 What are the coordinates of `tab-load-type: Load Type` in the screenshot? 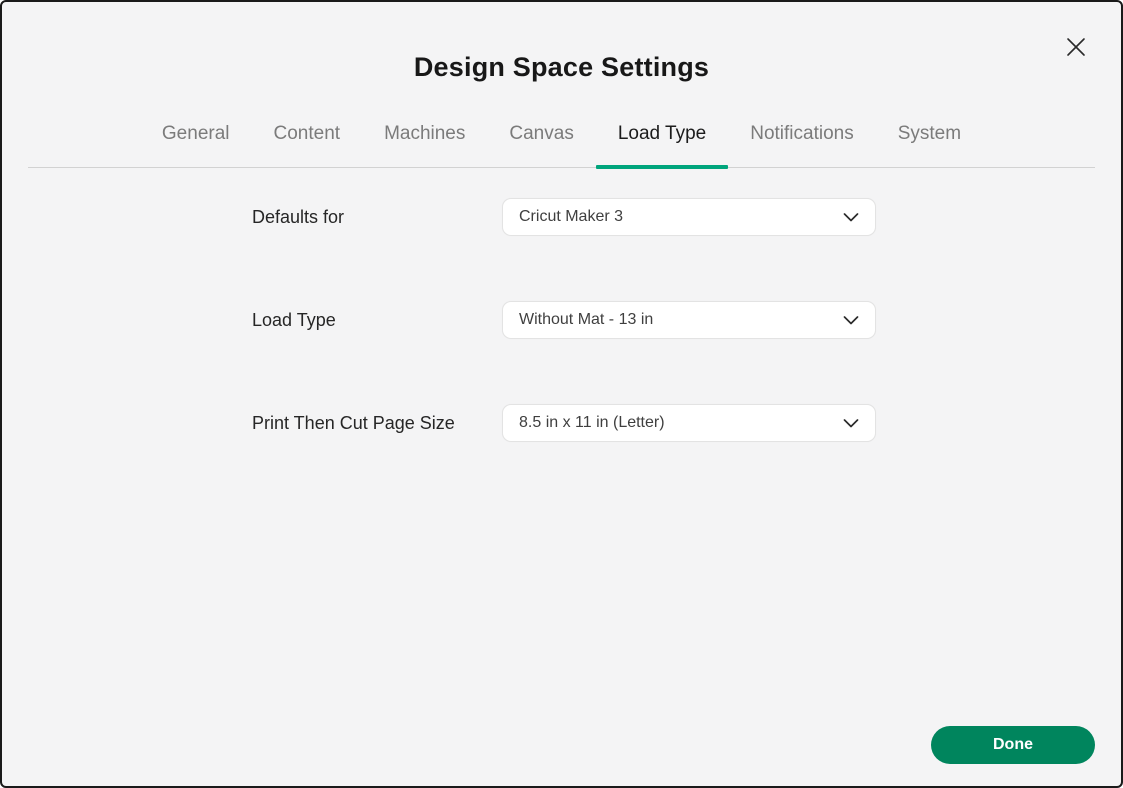 It's located at (662, 146).